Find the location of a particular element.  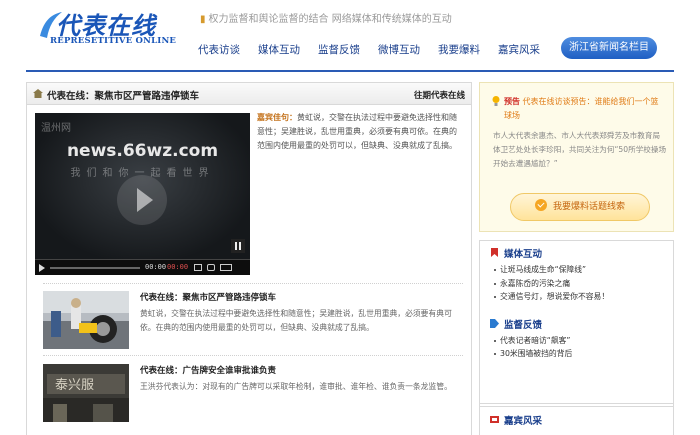

play-icon is located at coordinates (42, 268).